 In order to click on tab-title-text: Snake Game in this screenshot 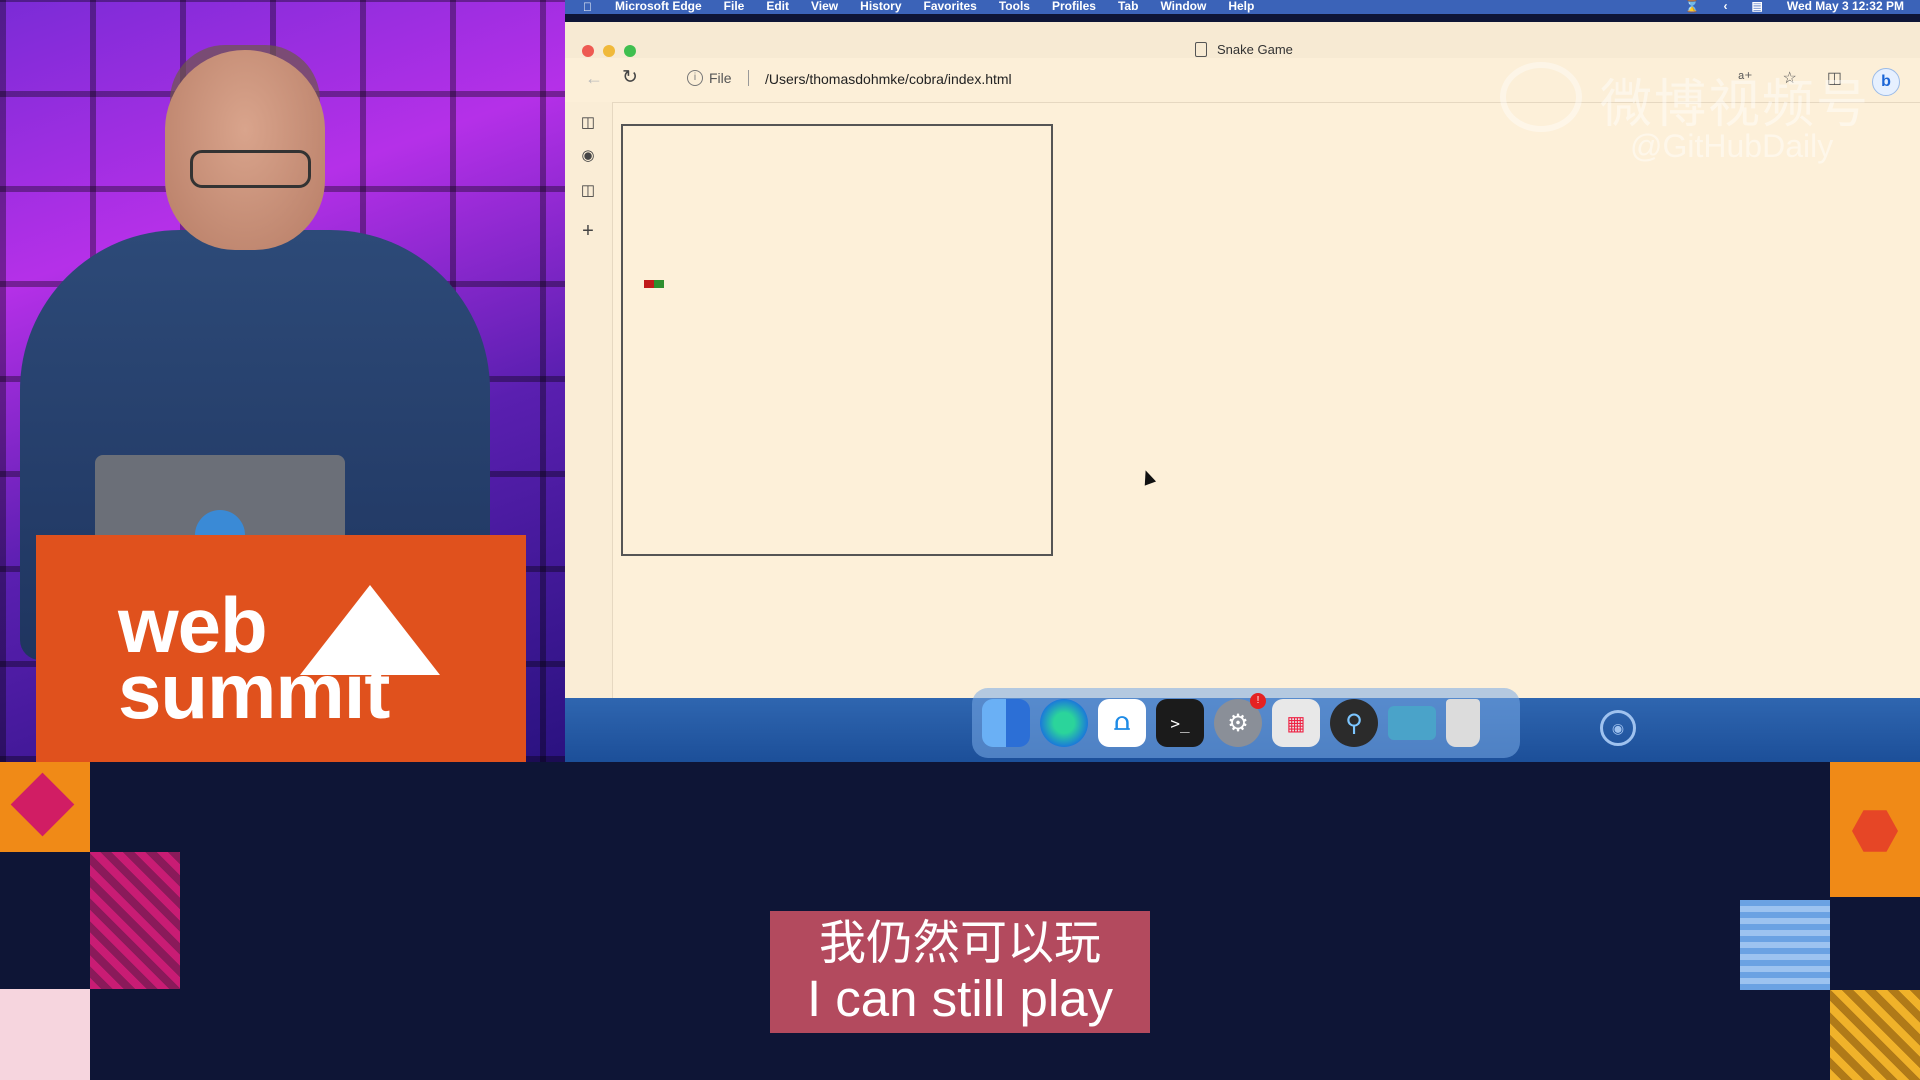, I will do `click(1255, 49)`.